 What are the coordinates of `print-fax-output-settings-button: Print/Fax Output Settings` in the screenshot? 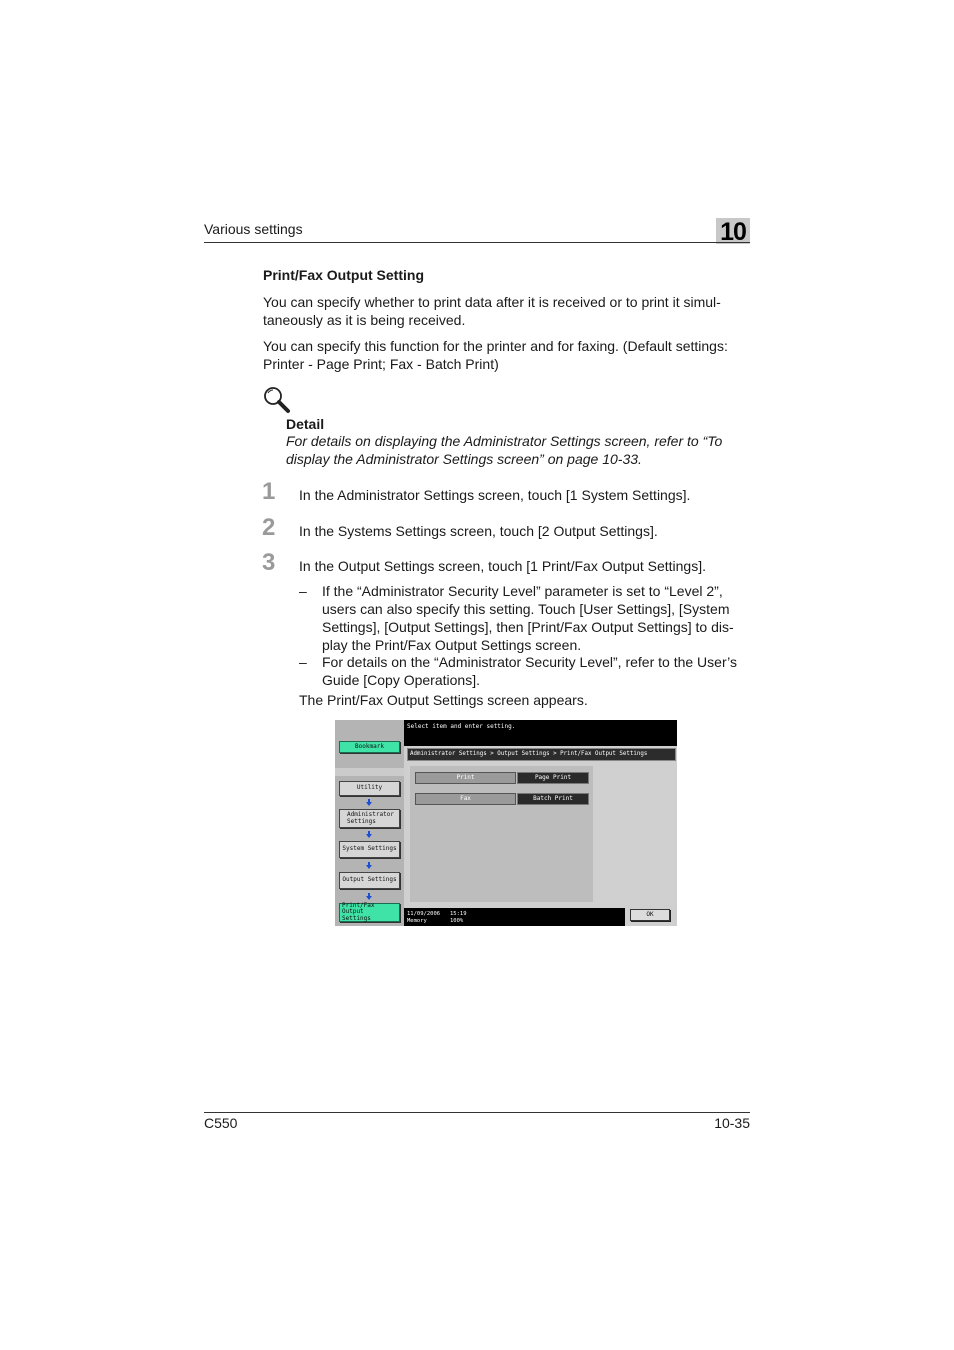 It's located at (369, 911).